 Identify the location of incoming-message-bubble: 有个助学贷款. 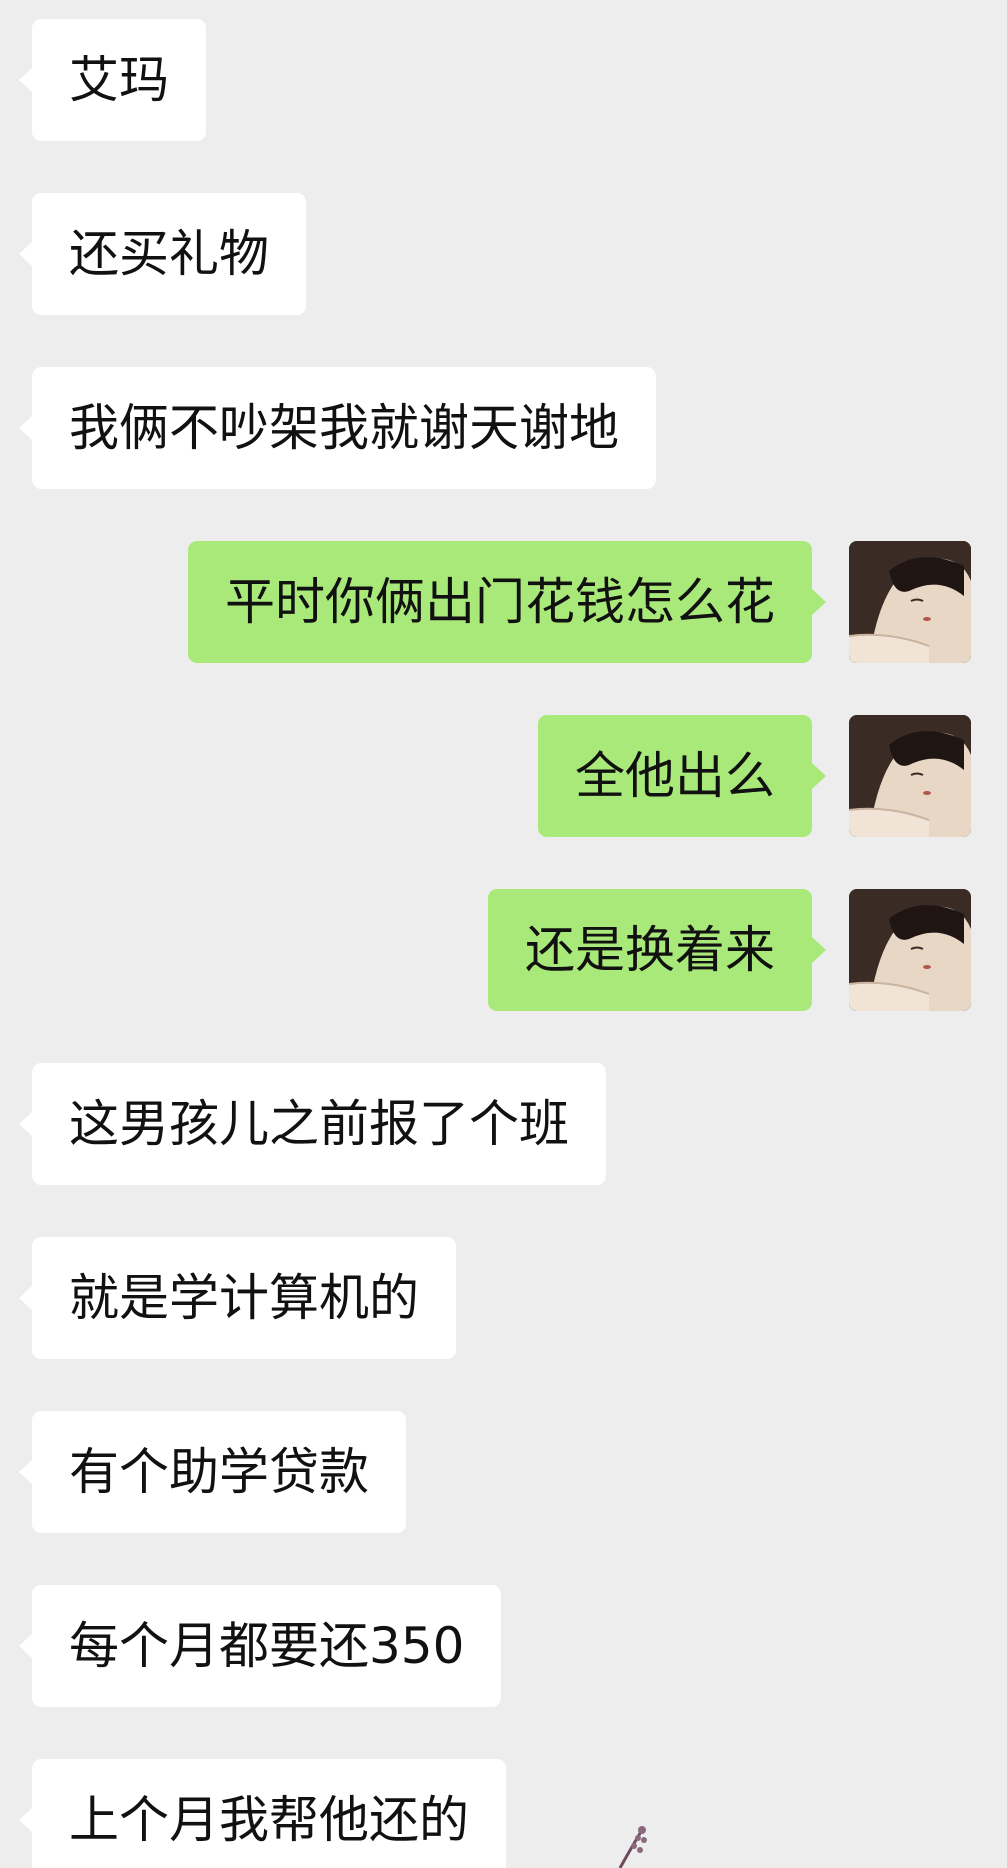
(212, 1472).